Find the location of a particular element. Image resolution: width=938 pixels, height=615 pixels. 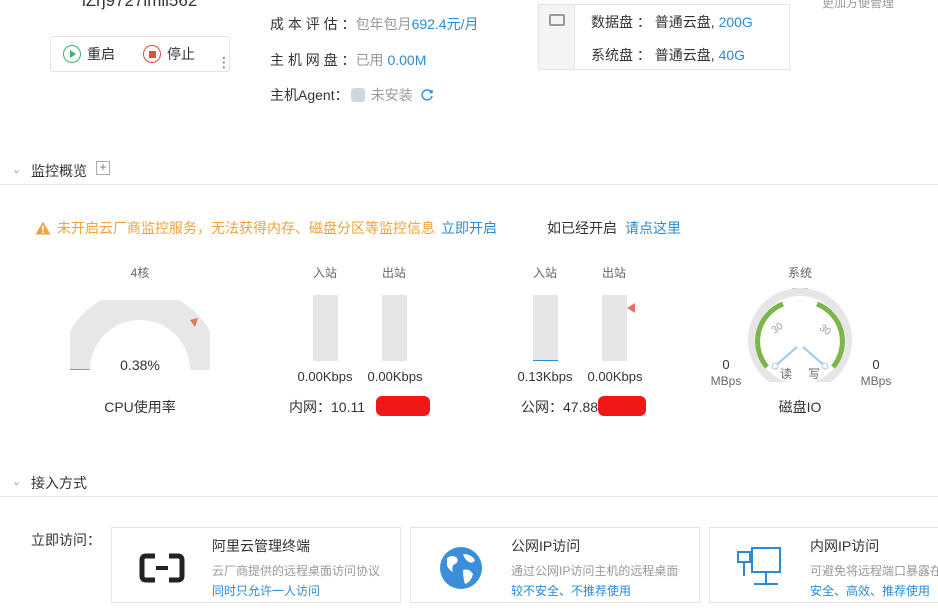

monitor-alert: 未开启云厂商监控服务，无法获得内存、磁盘分区等监控信息 立即开启 is located at coordinates (266, 228).